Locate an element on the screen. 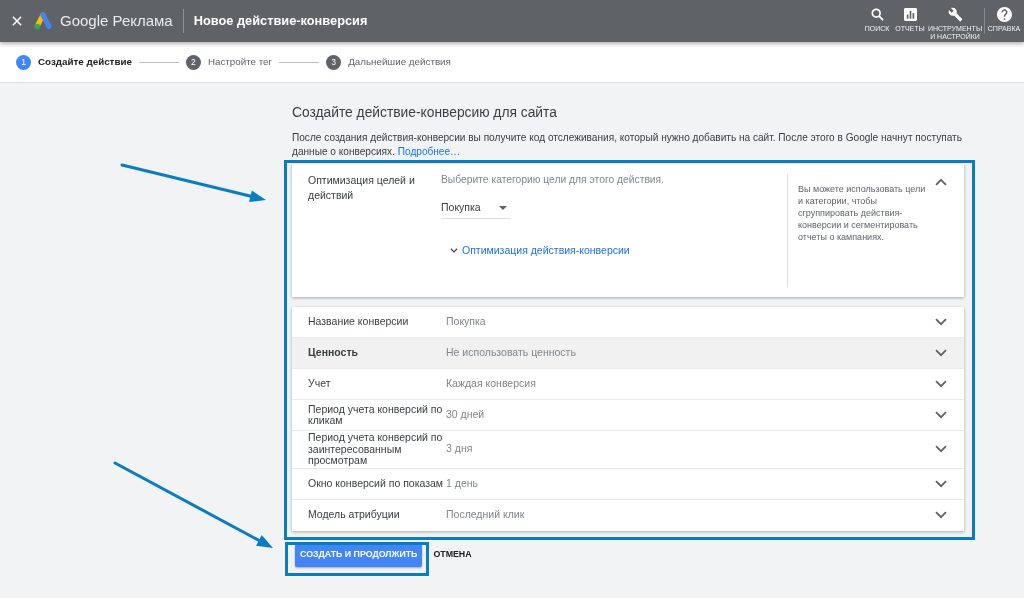 The width and height of the screenshot is (1024, 598). setting-value: Каждая конверсия is located at coordinates (491, 384).